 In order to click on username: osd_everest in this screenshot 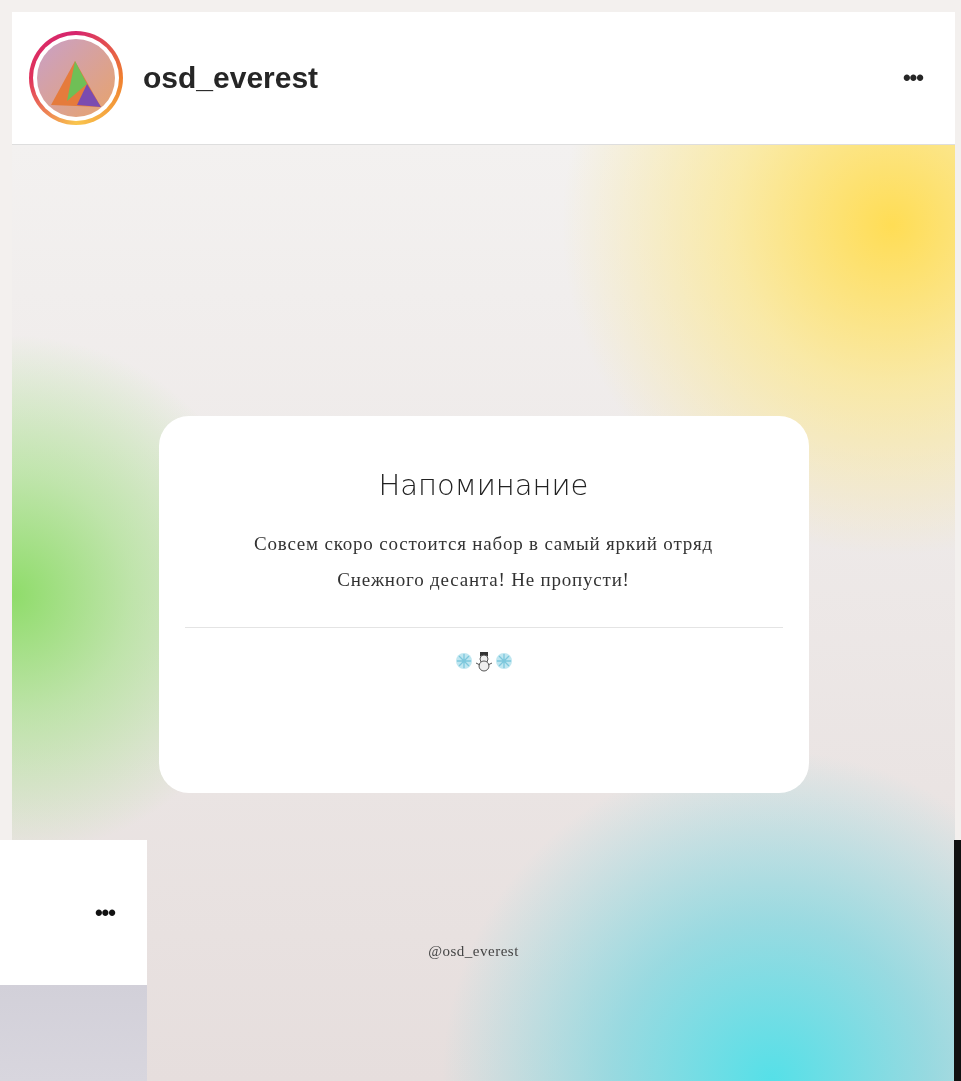, I will do `click(523, 78)`.